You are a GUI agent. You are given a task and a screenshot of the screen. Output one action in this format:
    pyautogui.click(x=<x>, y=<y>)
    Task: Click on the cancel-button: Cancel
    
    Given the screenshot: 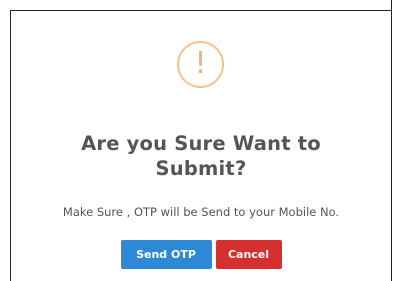 What is the action you would take?
    pyautogui.click(x=248, y=254)
    